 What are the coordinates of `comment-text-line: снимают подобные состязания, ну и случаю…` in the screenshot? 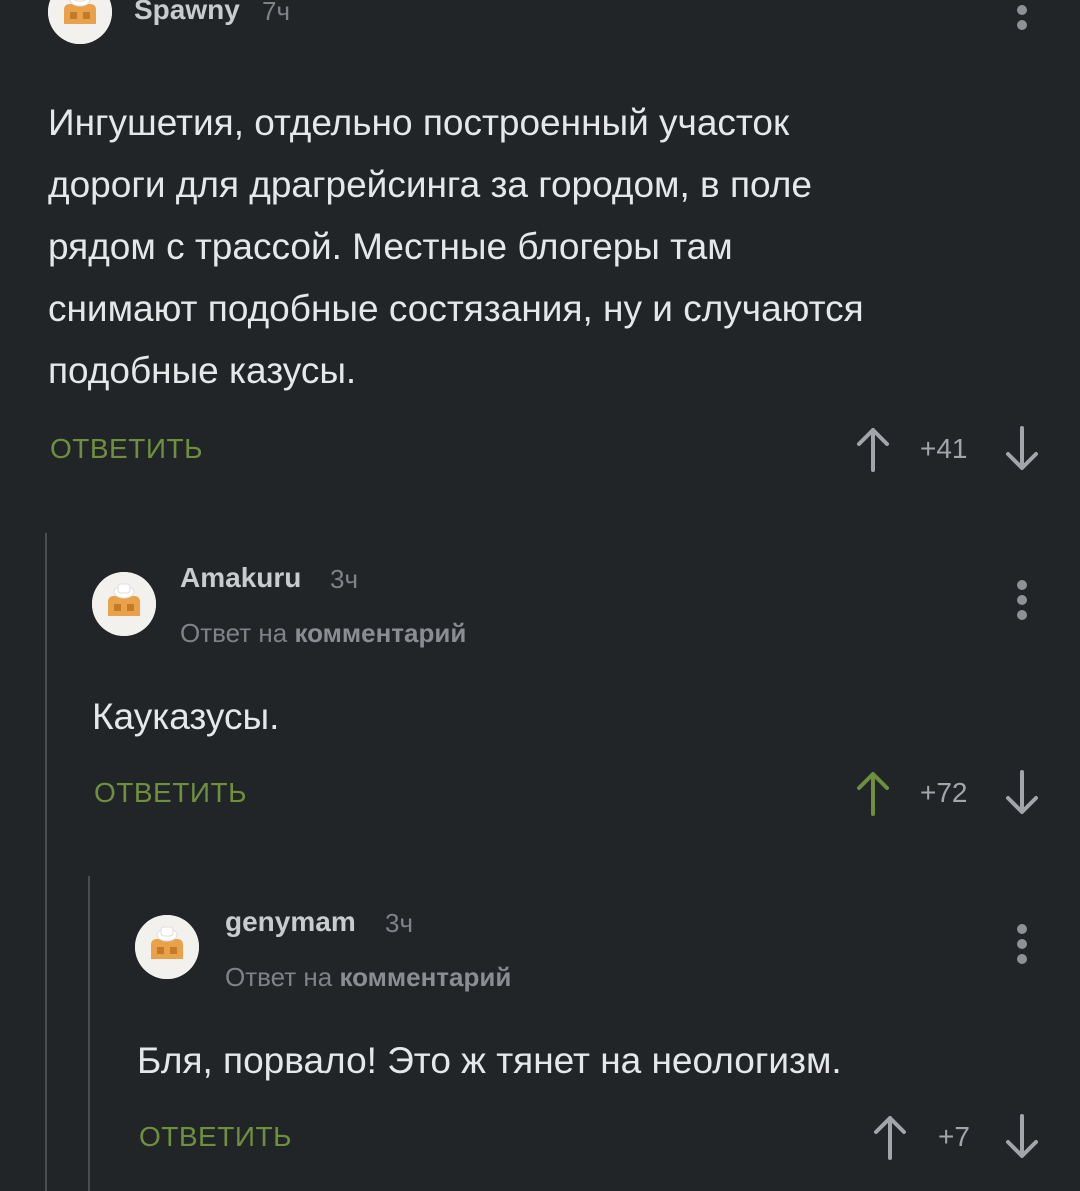 It's located at (456, 308).